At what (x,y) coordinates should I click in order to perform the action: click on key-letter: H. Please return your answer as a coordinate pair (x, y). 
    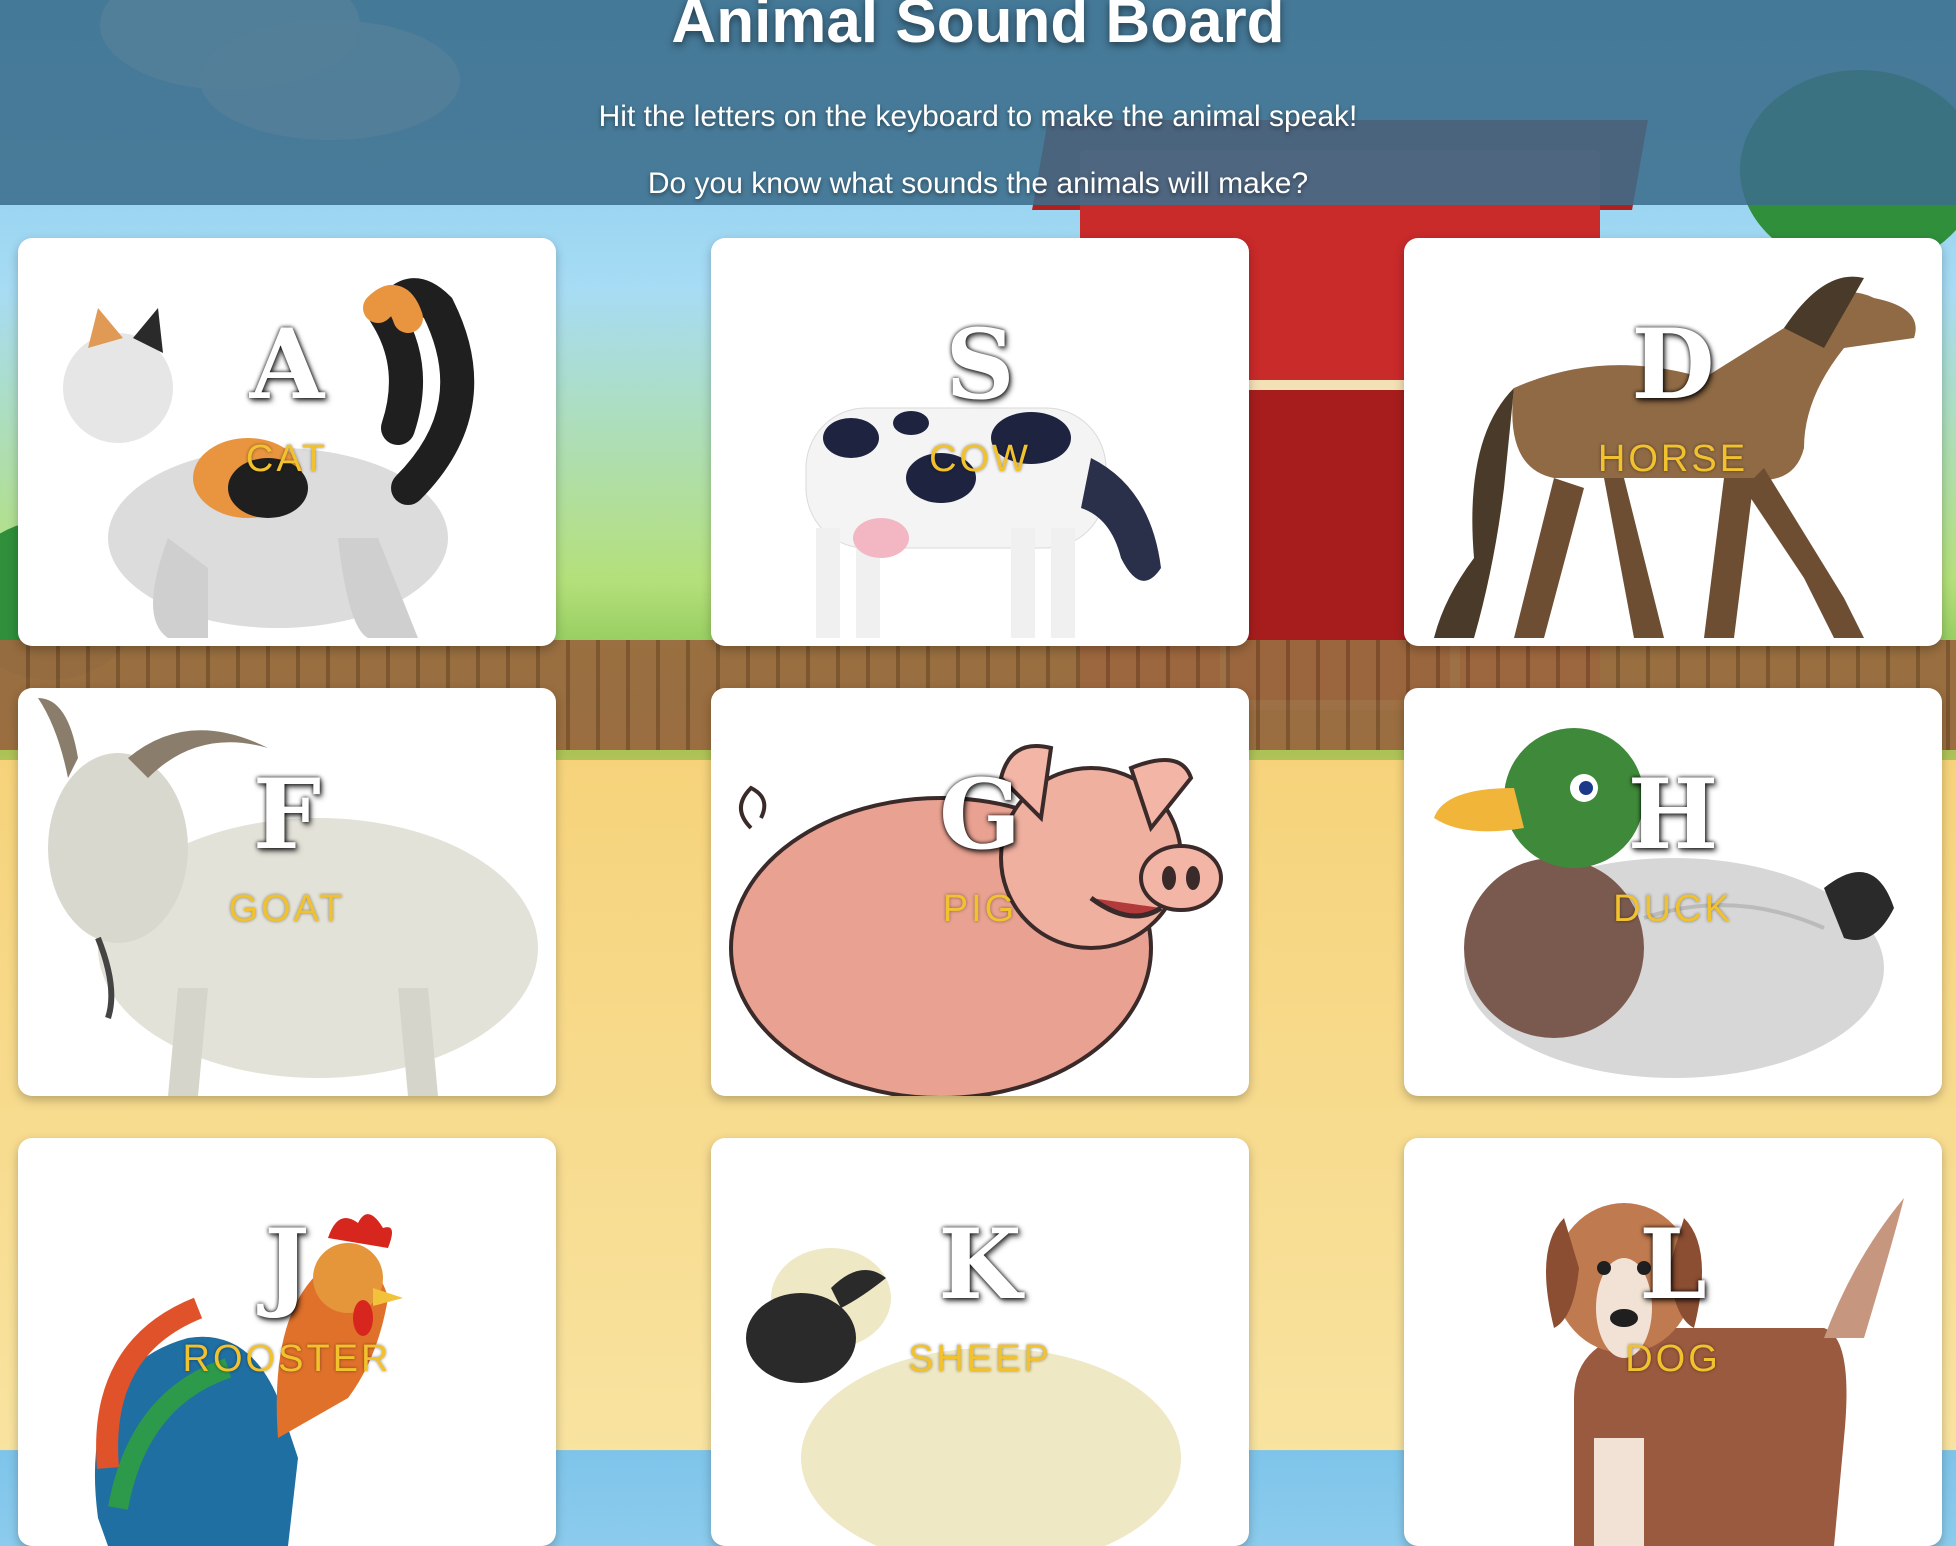
    Looking at the image, I should click on (1673, 814).